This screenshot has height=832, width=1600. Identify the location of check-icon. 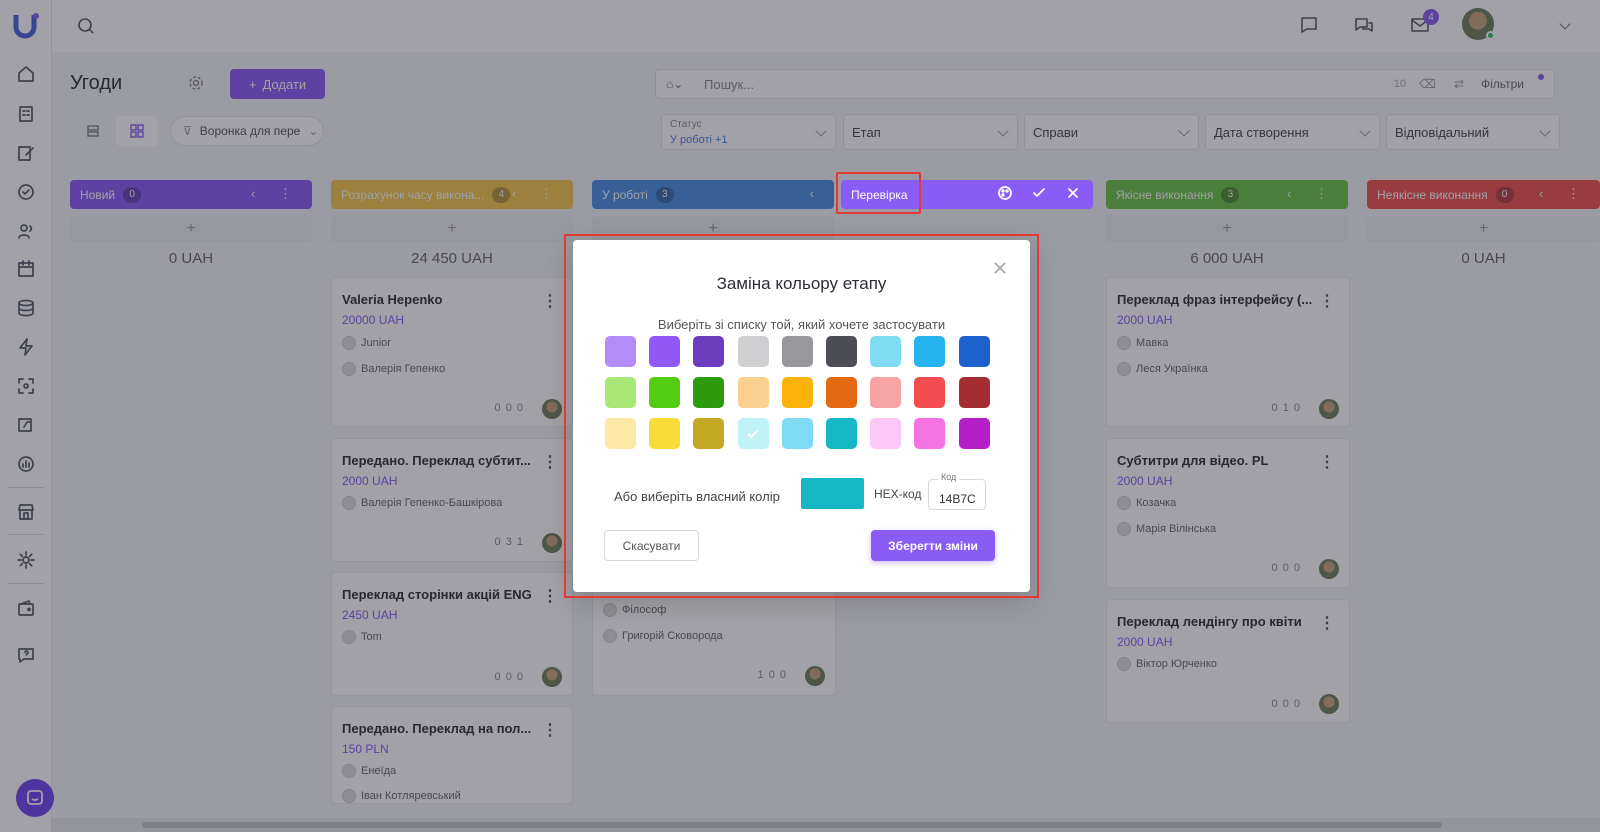
(1039, 193).